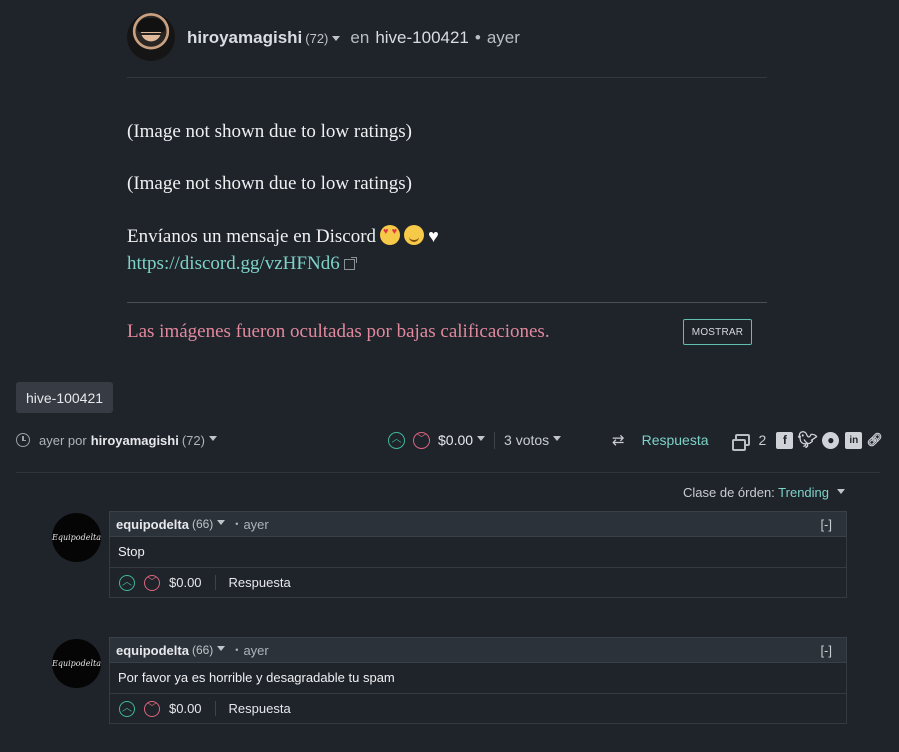 The height and width of the screenshot is (752, 899). I want to click on reblog-icon: ⇄, so click(618, 440).